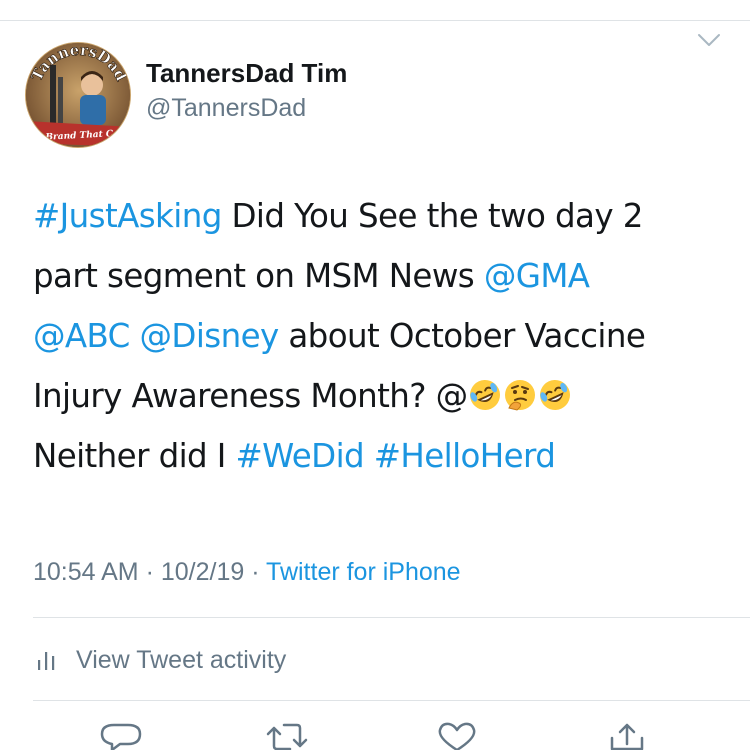 The width and height of the screenshot is (750, 750). Describe the element at coordinates (46, 661) in the screenshot. I see `bar-chart-icon` at that location.